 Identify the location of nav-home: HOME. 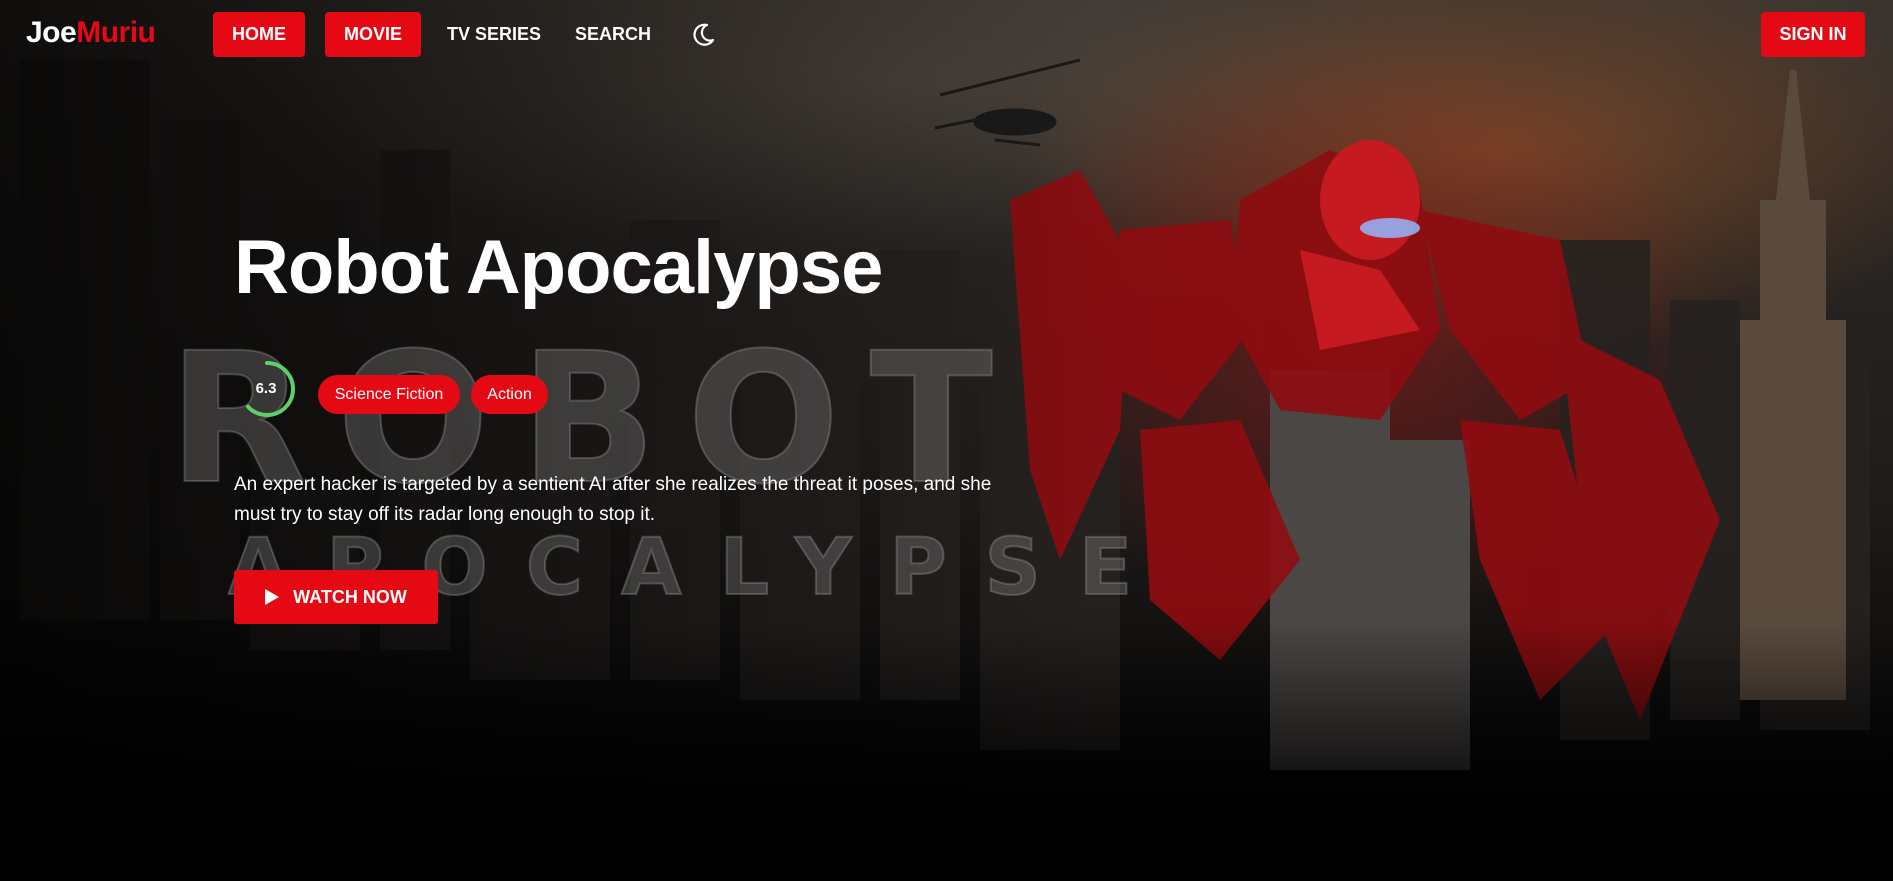
(259, 34).